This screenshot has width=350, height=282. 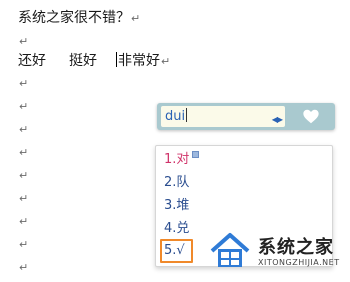 I want to click on doc-line-question: 系统之家很不错？↵, so click(x=79, y=18).